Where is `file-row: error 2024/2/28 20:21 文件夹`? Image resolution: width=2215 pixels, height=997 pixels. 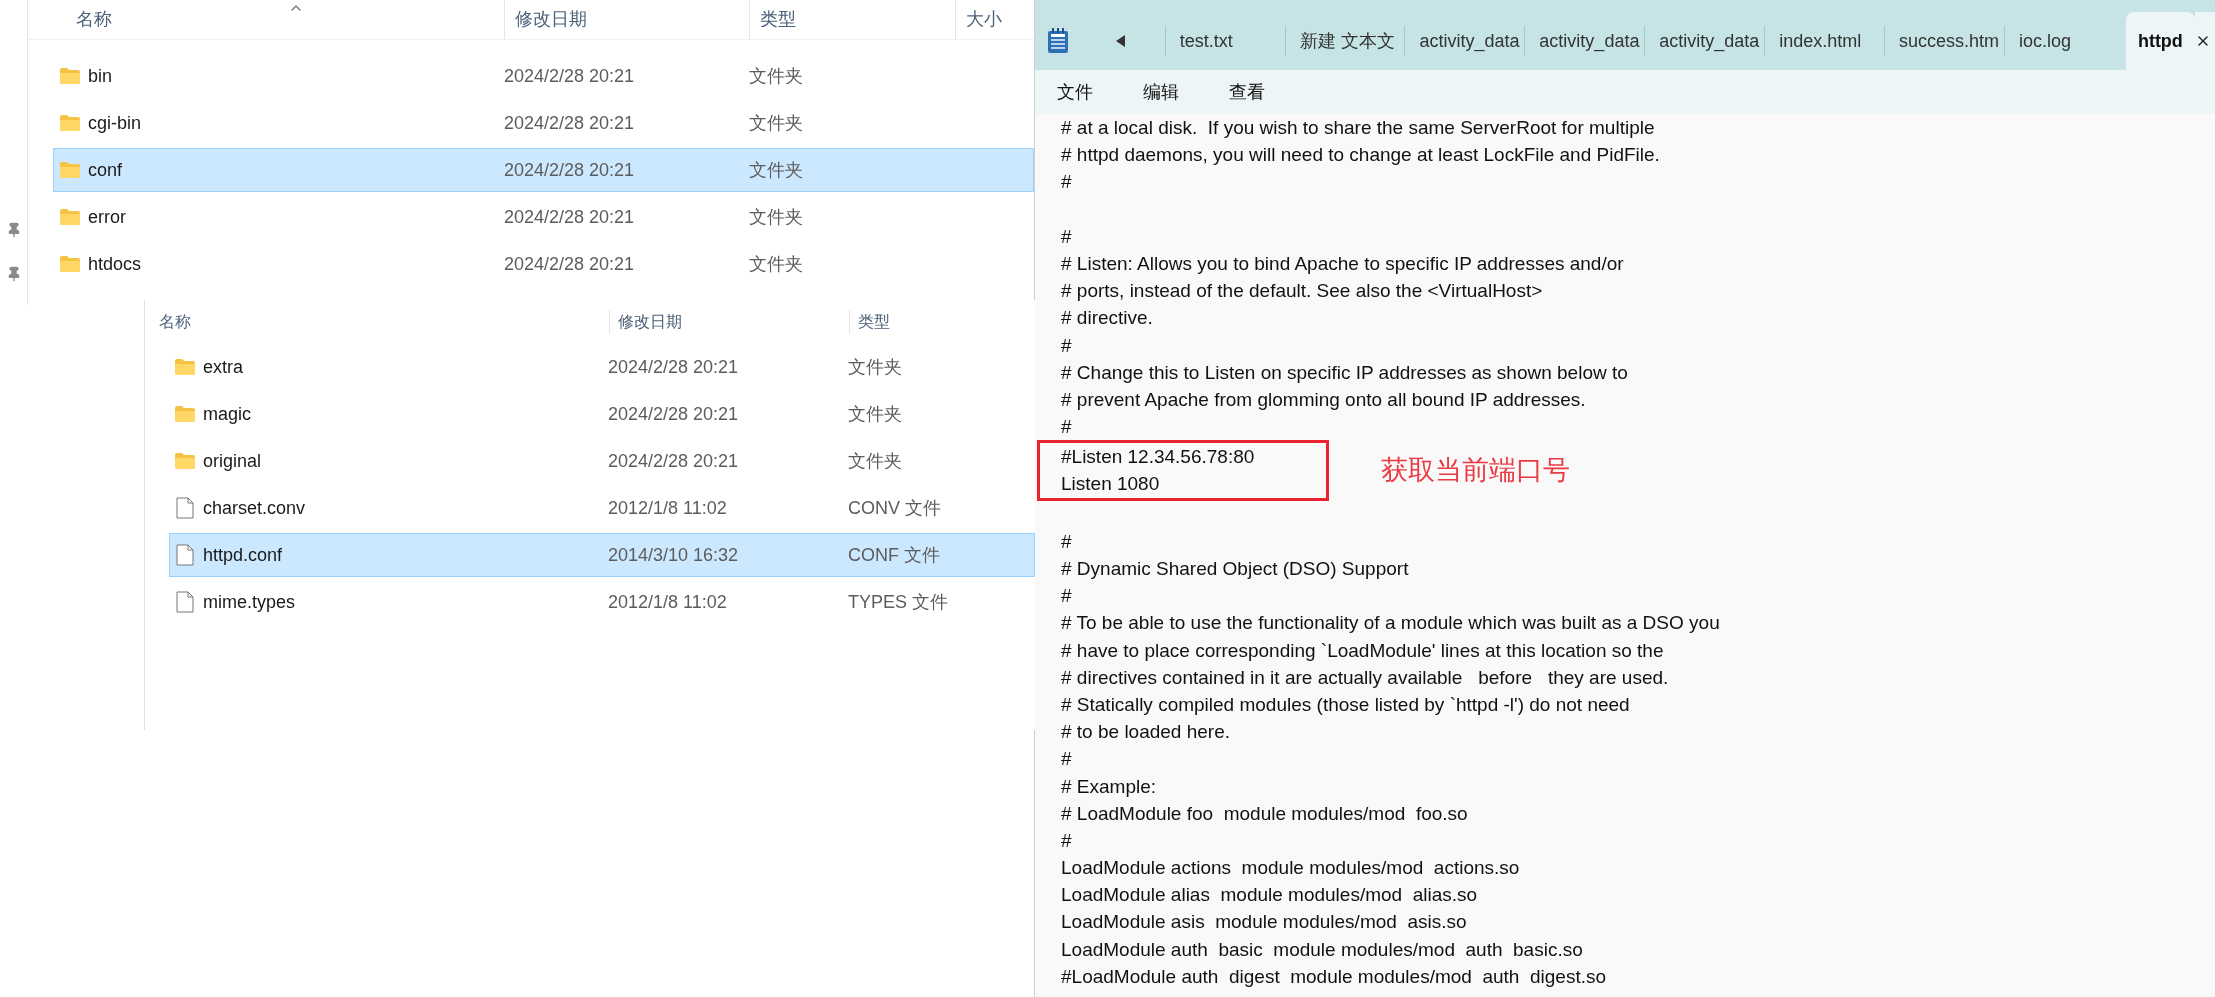 file-row: error 2024/2/28 20:21 文件夹 is located at coordinates (543, 217).